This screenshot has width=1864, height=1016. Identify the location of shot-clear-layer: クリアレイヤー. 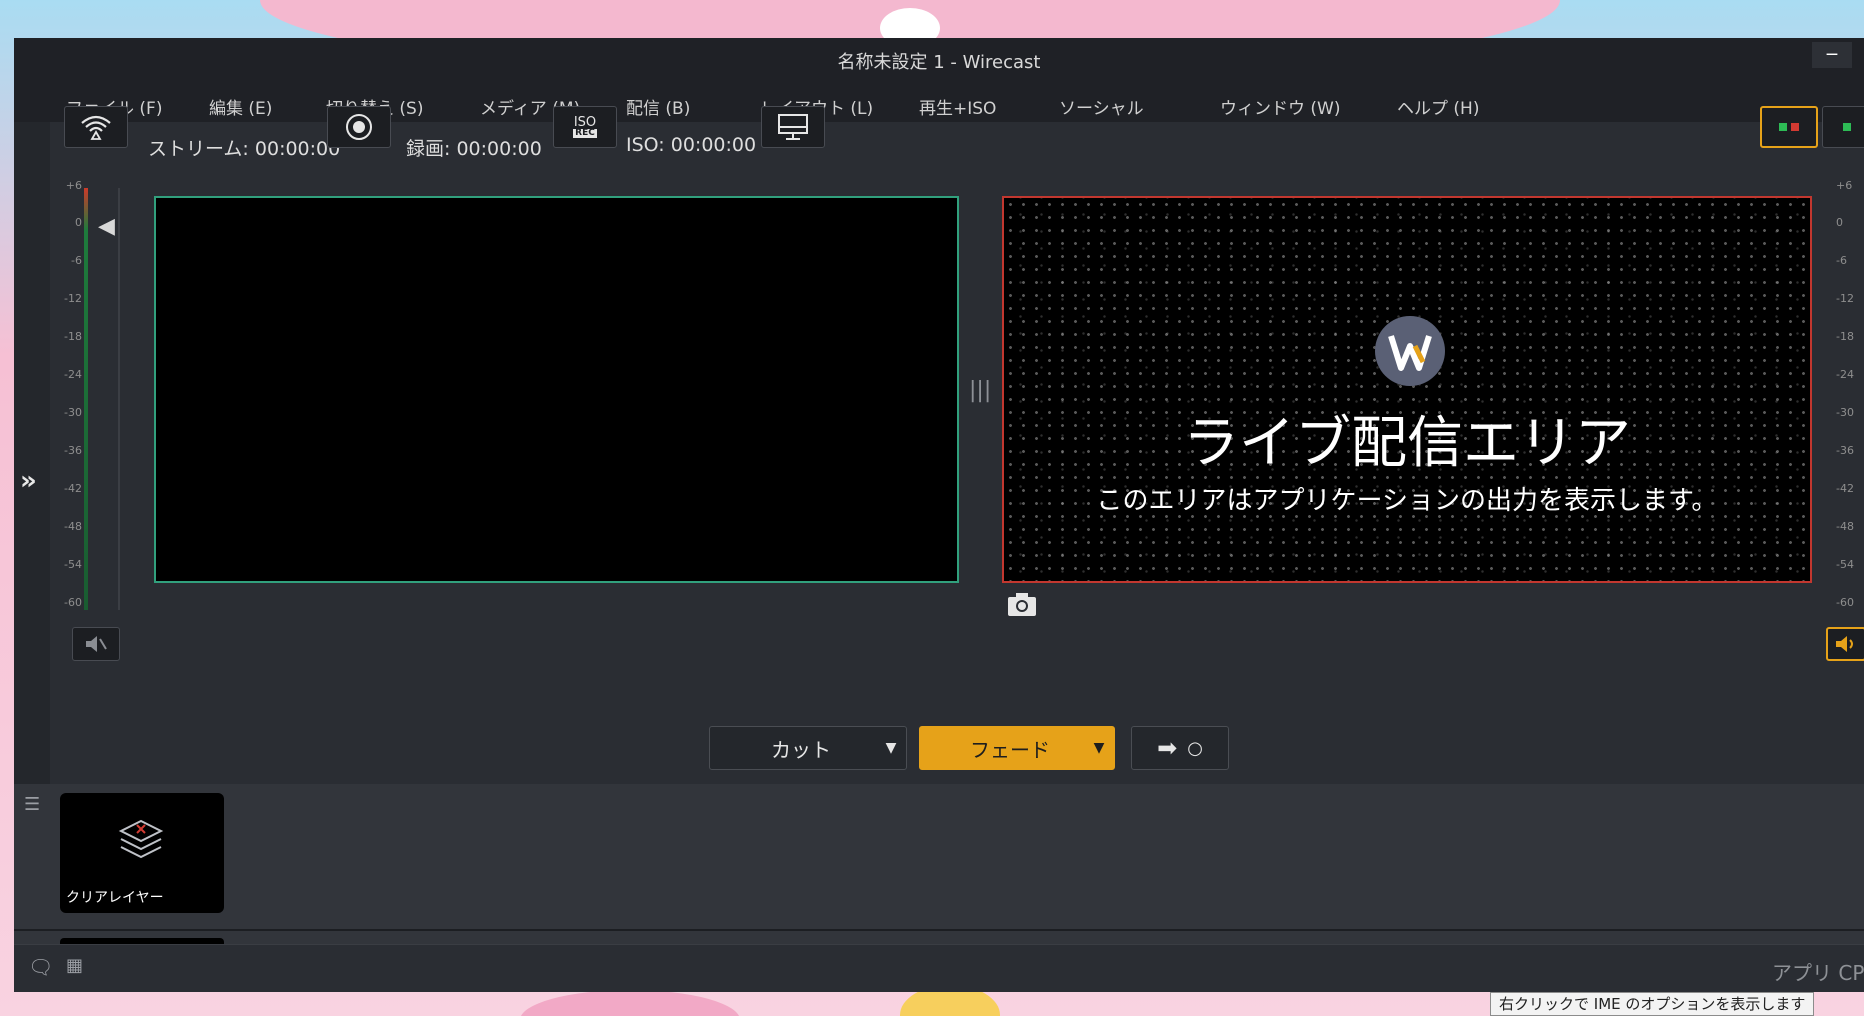
(142, 853).